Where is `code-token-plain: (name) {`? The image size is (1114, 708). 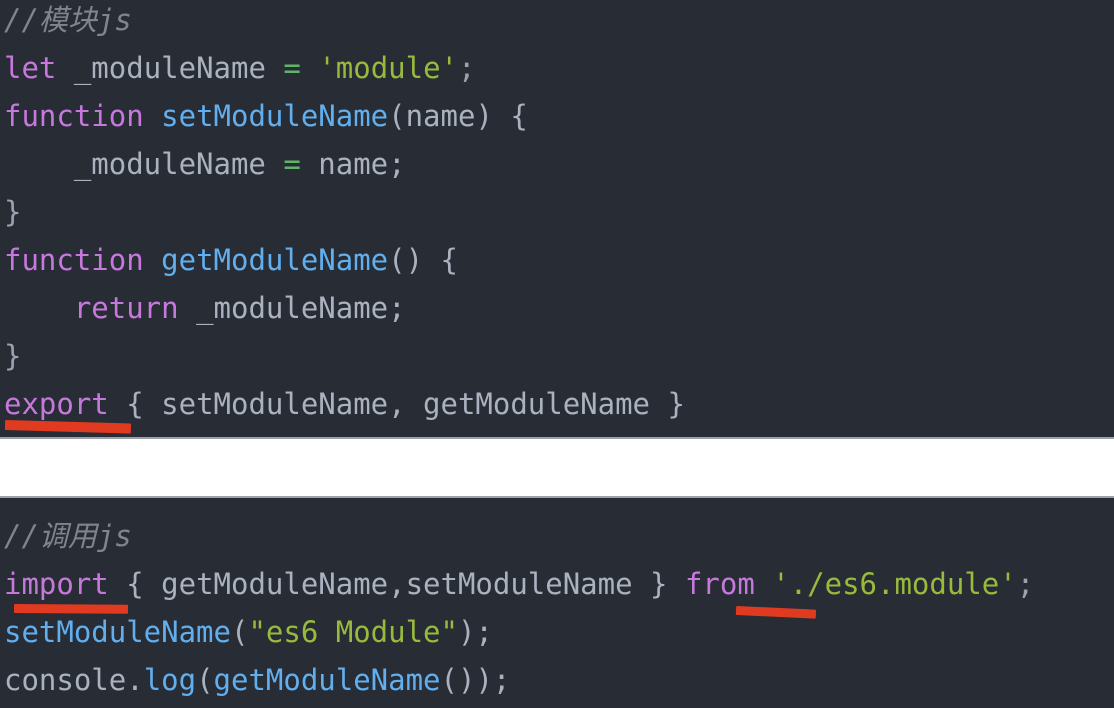
code-token-plain: (name) { is located at coordinates (458, 116).